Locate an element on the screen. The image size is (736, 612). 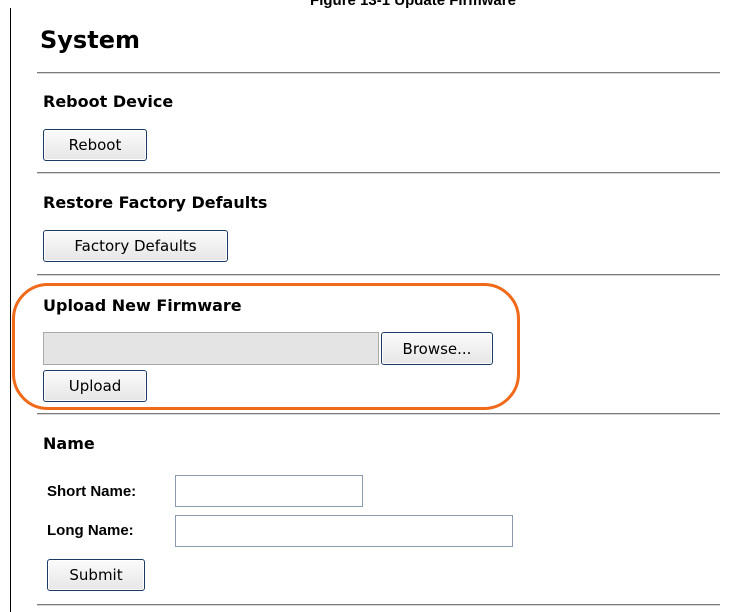
upload-button: Upload is located at coordinates (95, 386).